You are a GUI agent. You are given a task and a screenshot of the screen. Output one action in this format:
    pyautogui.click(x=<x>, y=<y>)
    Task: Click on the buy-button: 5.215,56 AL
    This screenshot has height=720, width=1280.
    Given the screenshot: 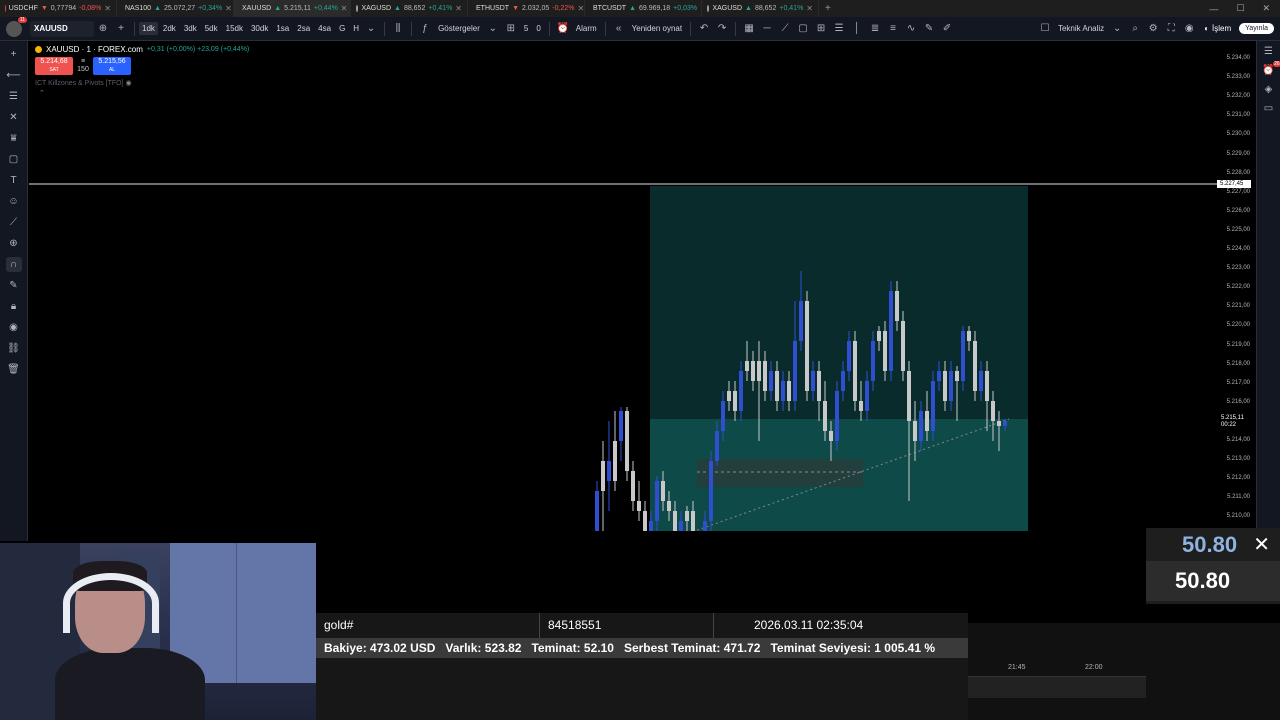 What is the action you would take?
    pyautogui.click(x=112, y=66)
    